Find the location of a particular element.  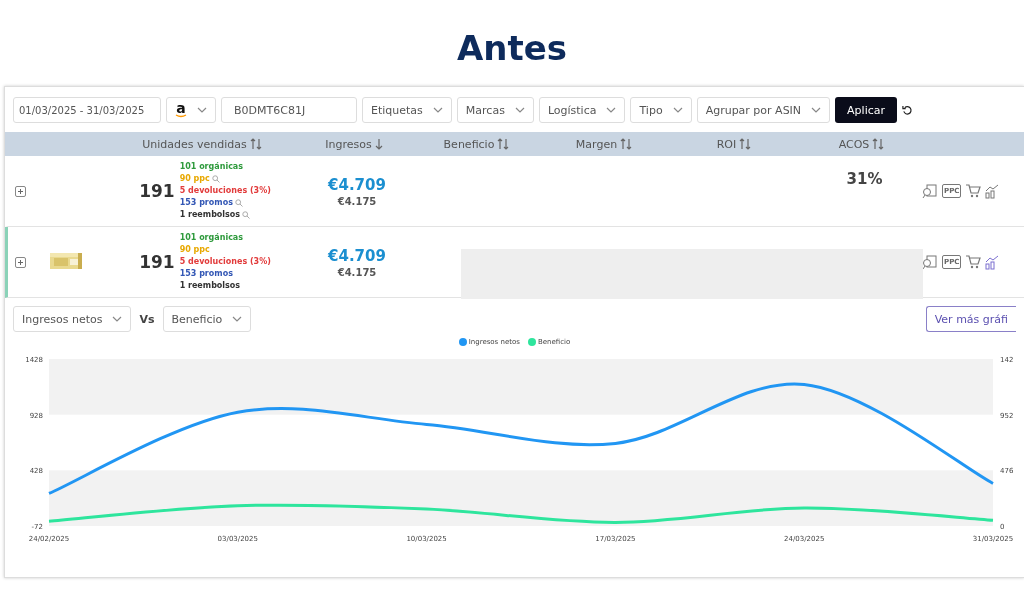

filter-dropdown: Tipo is located at coordinates (661, 110).